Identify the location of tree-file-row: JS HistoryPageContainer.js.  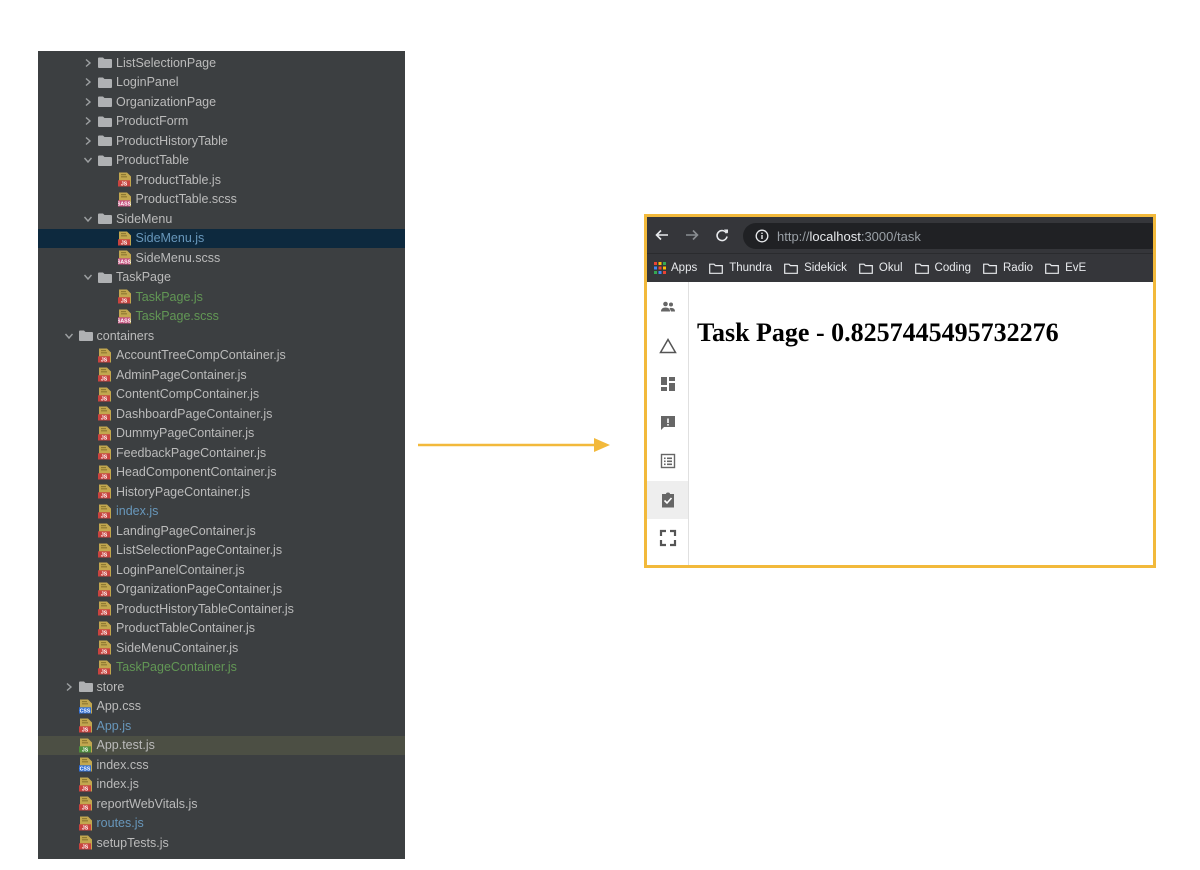
(221, 492).